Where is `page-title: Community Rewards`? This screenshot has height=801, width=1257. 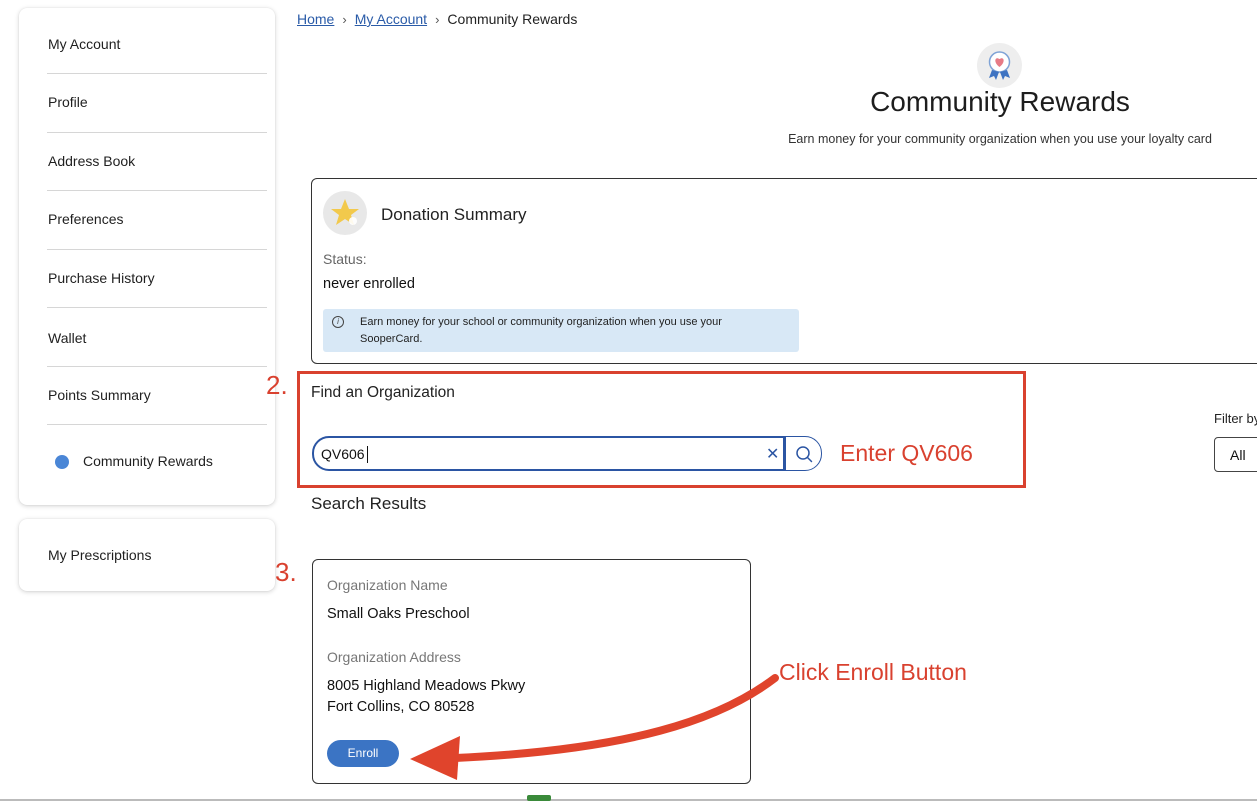
page-title: Community Rewards is located at coordinates (1000, 101).